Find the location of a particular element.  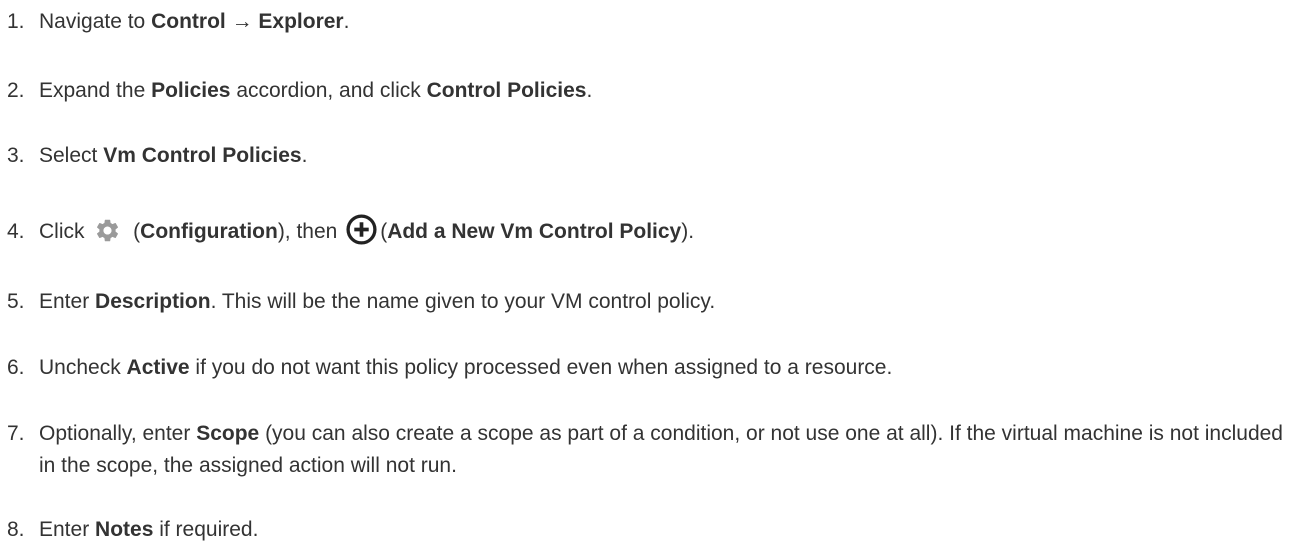

step-text: Expand the is located at coordinates (95, 90).